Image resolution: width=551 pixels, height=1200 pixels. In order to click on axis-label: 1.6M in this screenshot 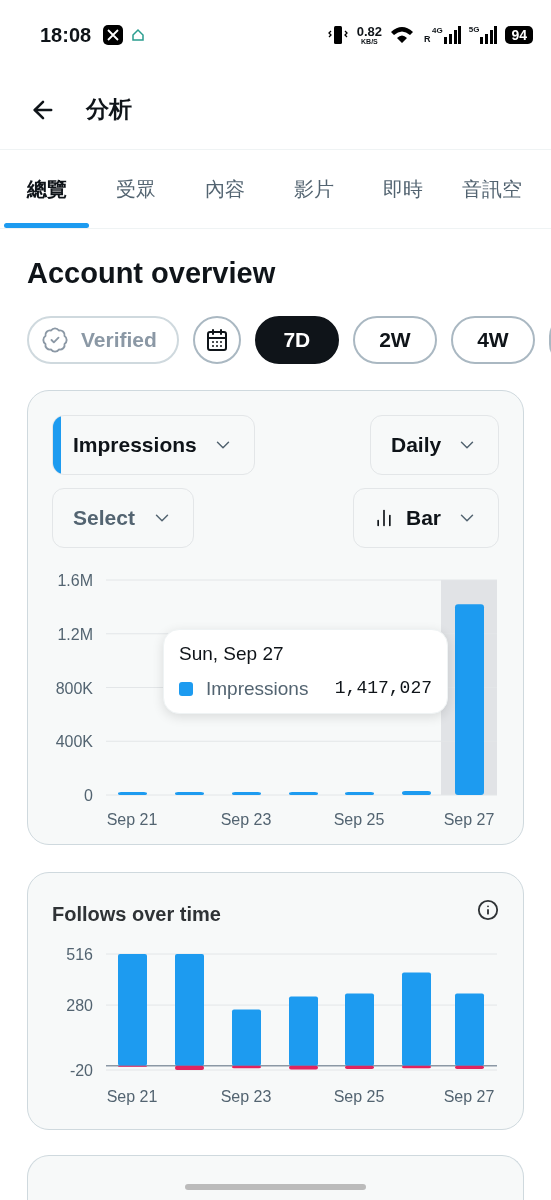, I will do `click(75, 580)`.